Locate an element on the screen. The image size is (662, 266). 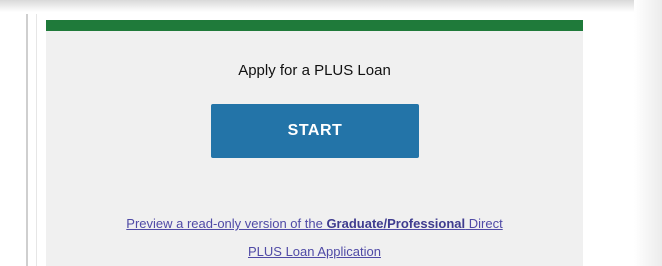
right-shadow is located at coordinates (648, 133).